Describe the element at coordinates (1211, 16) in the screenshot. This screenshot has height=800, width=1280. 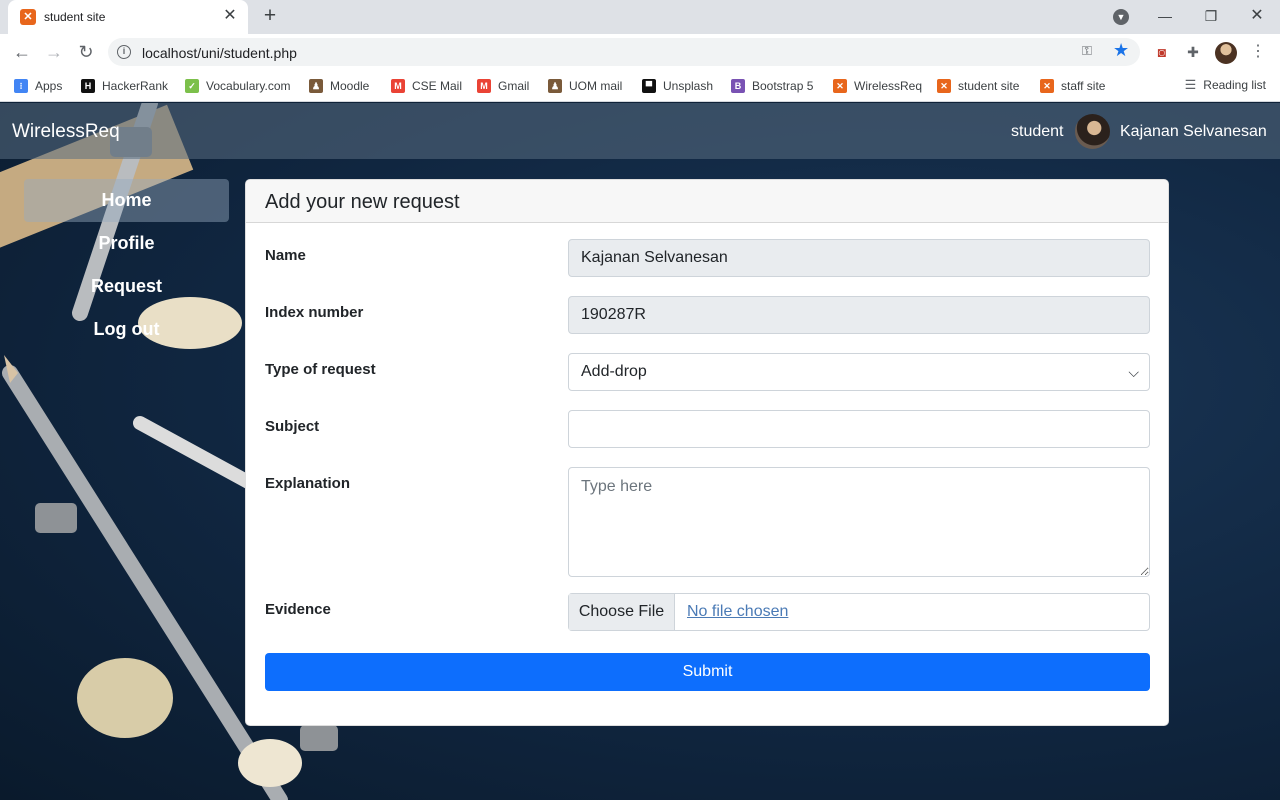
I see `restore-icon: ❐` at that location.